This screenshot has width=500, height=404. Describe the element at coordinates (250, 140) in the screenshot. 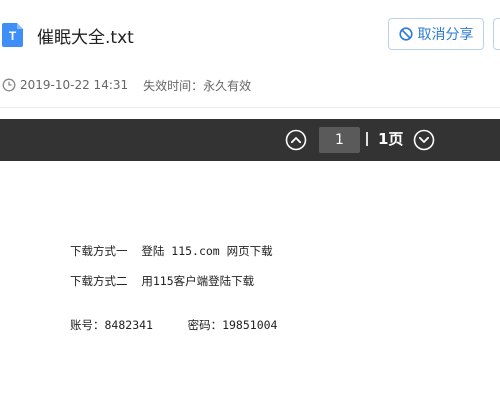

I see `viewer-toolbar: 1页` at that location.